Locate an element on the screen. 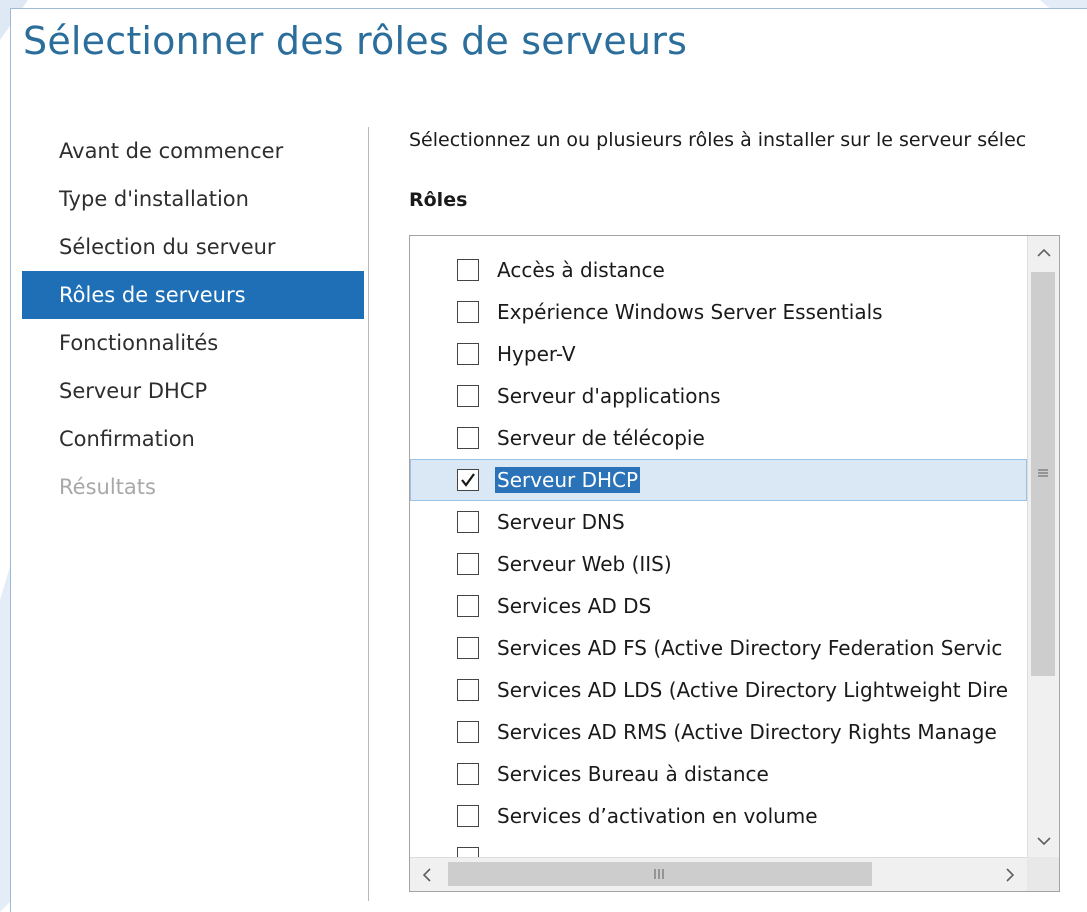  role-label: Expérience Windows Server Essentials is located at coordinates (690, 312).